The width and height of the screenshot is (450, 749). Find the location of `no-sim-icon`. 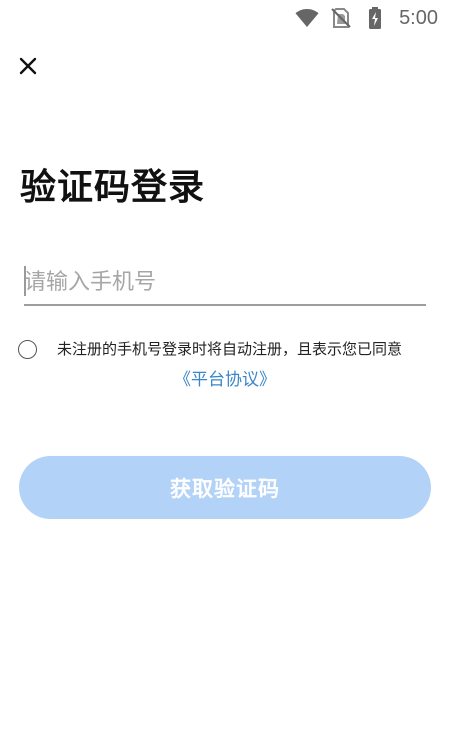

no-sim-icon is located at coordinates (341, 18).